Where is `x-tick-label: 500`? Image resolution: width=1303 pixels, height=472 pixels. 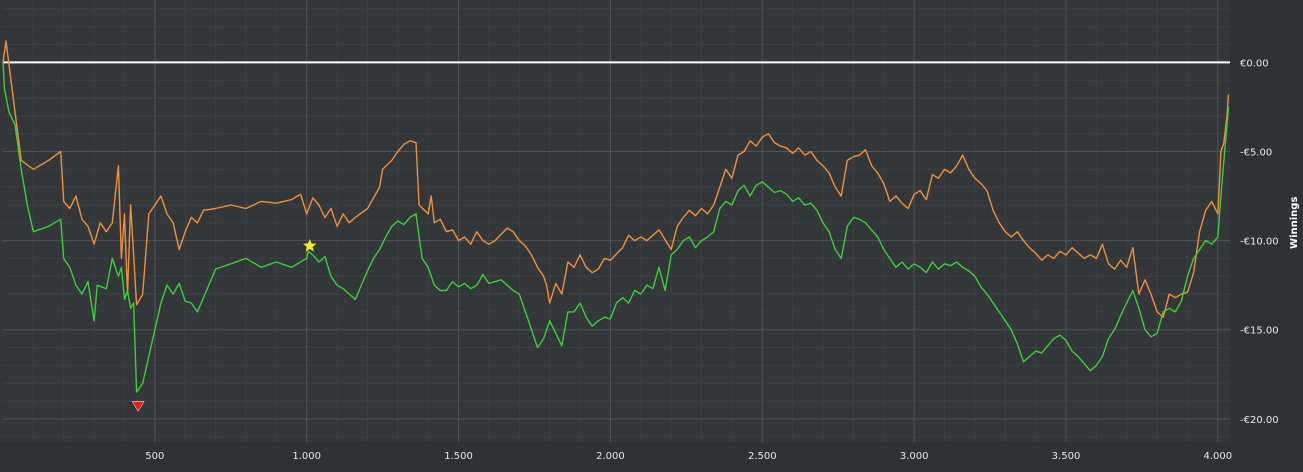
x-tick-label: 500 is located at coordinates (154, 456).